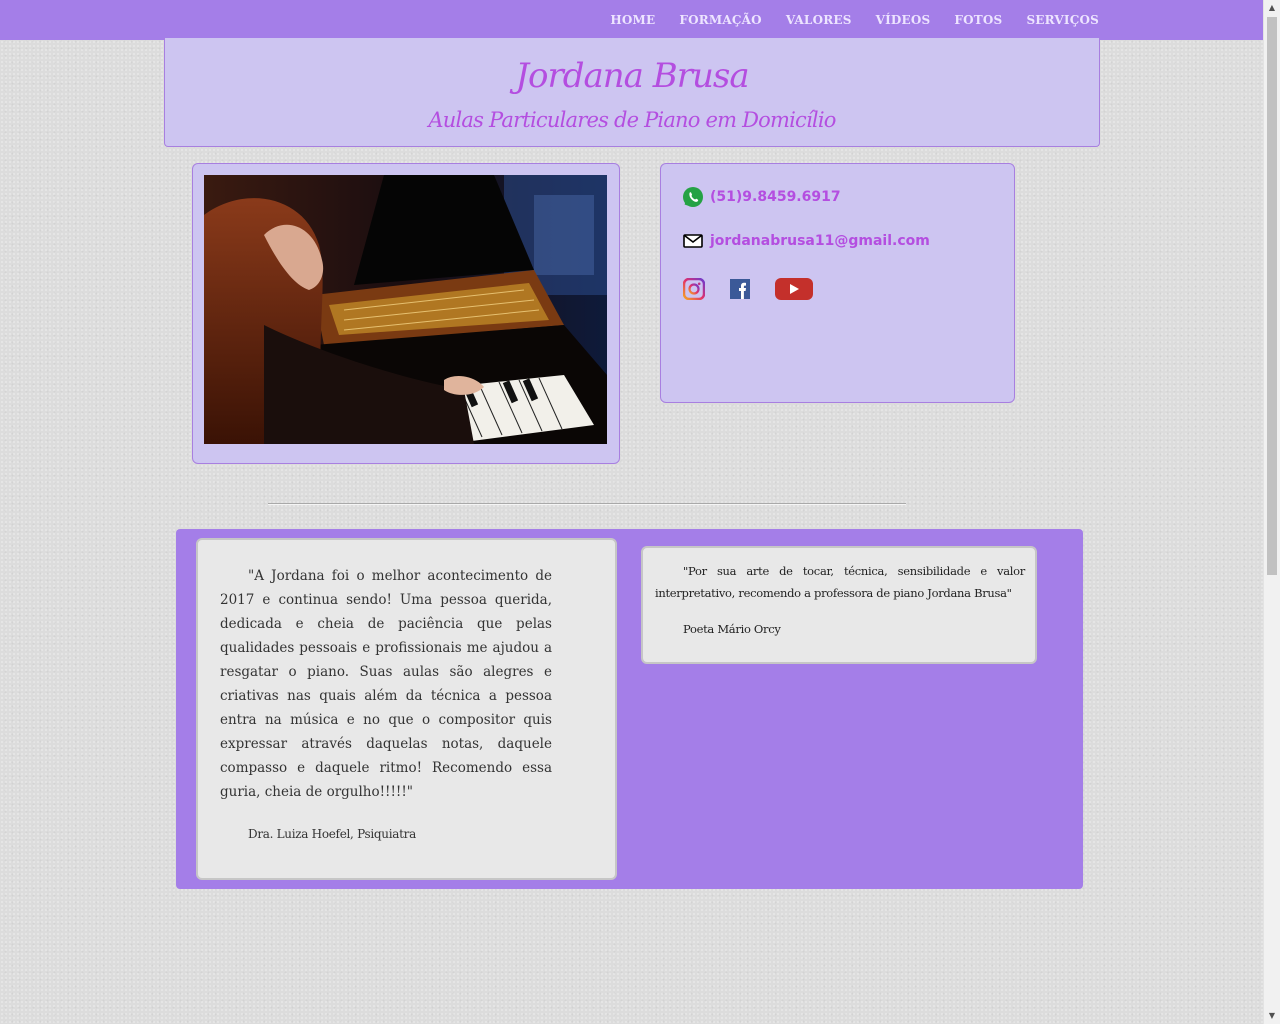  I want to click on pianist-photo, so click(405, 309).